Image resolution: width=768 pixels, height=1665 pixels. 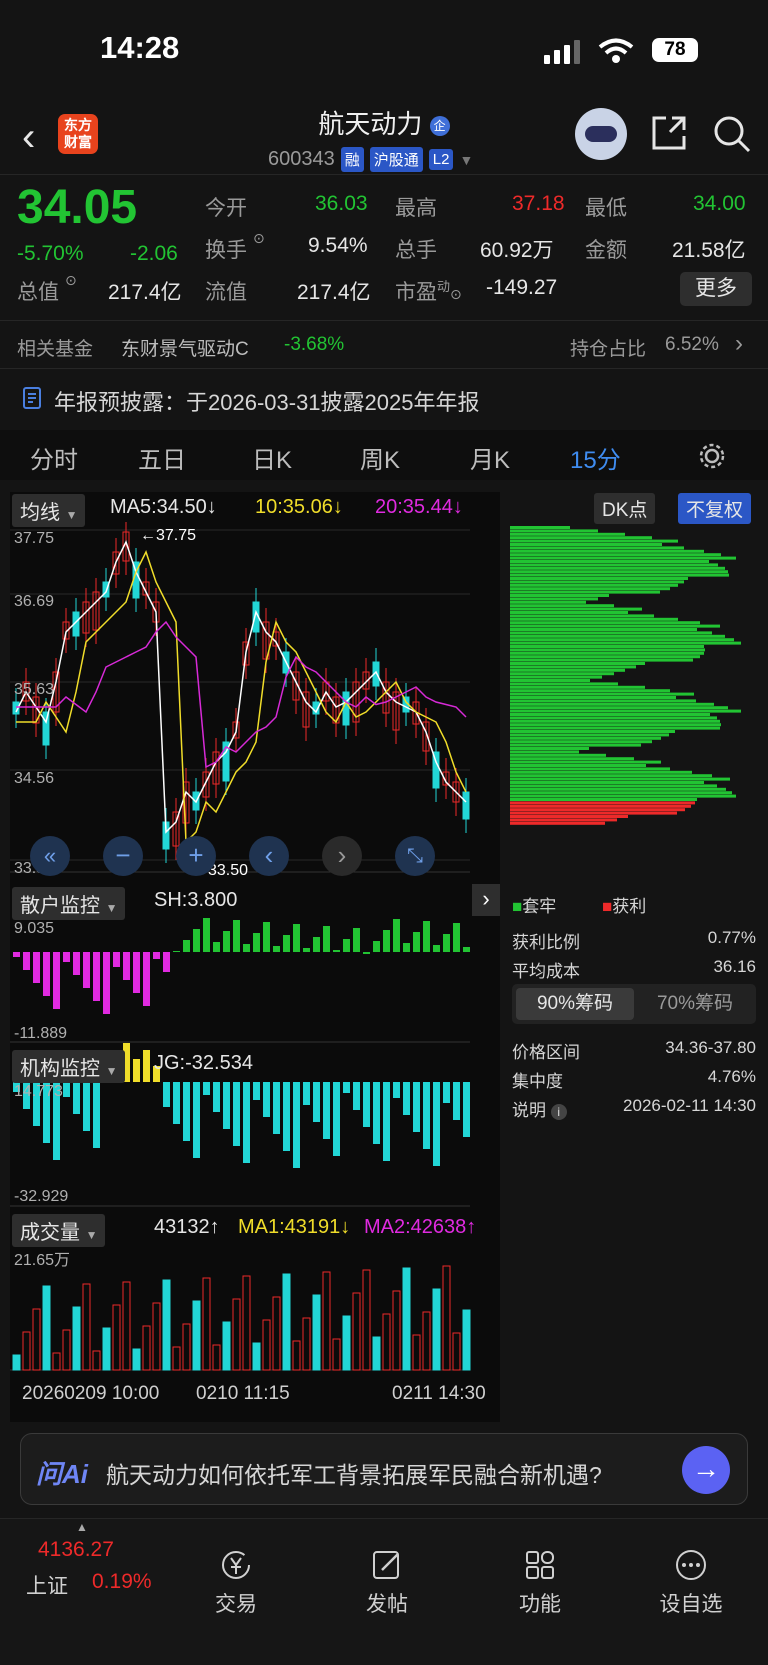 I want to click on index-name: 上证, so click(x=47, y=1585).